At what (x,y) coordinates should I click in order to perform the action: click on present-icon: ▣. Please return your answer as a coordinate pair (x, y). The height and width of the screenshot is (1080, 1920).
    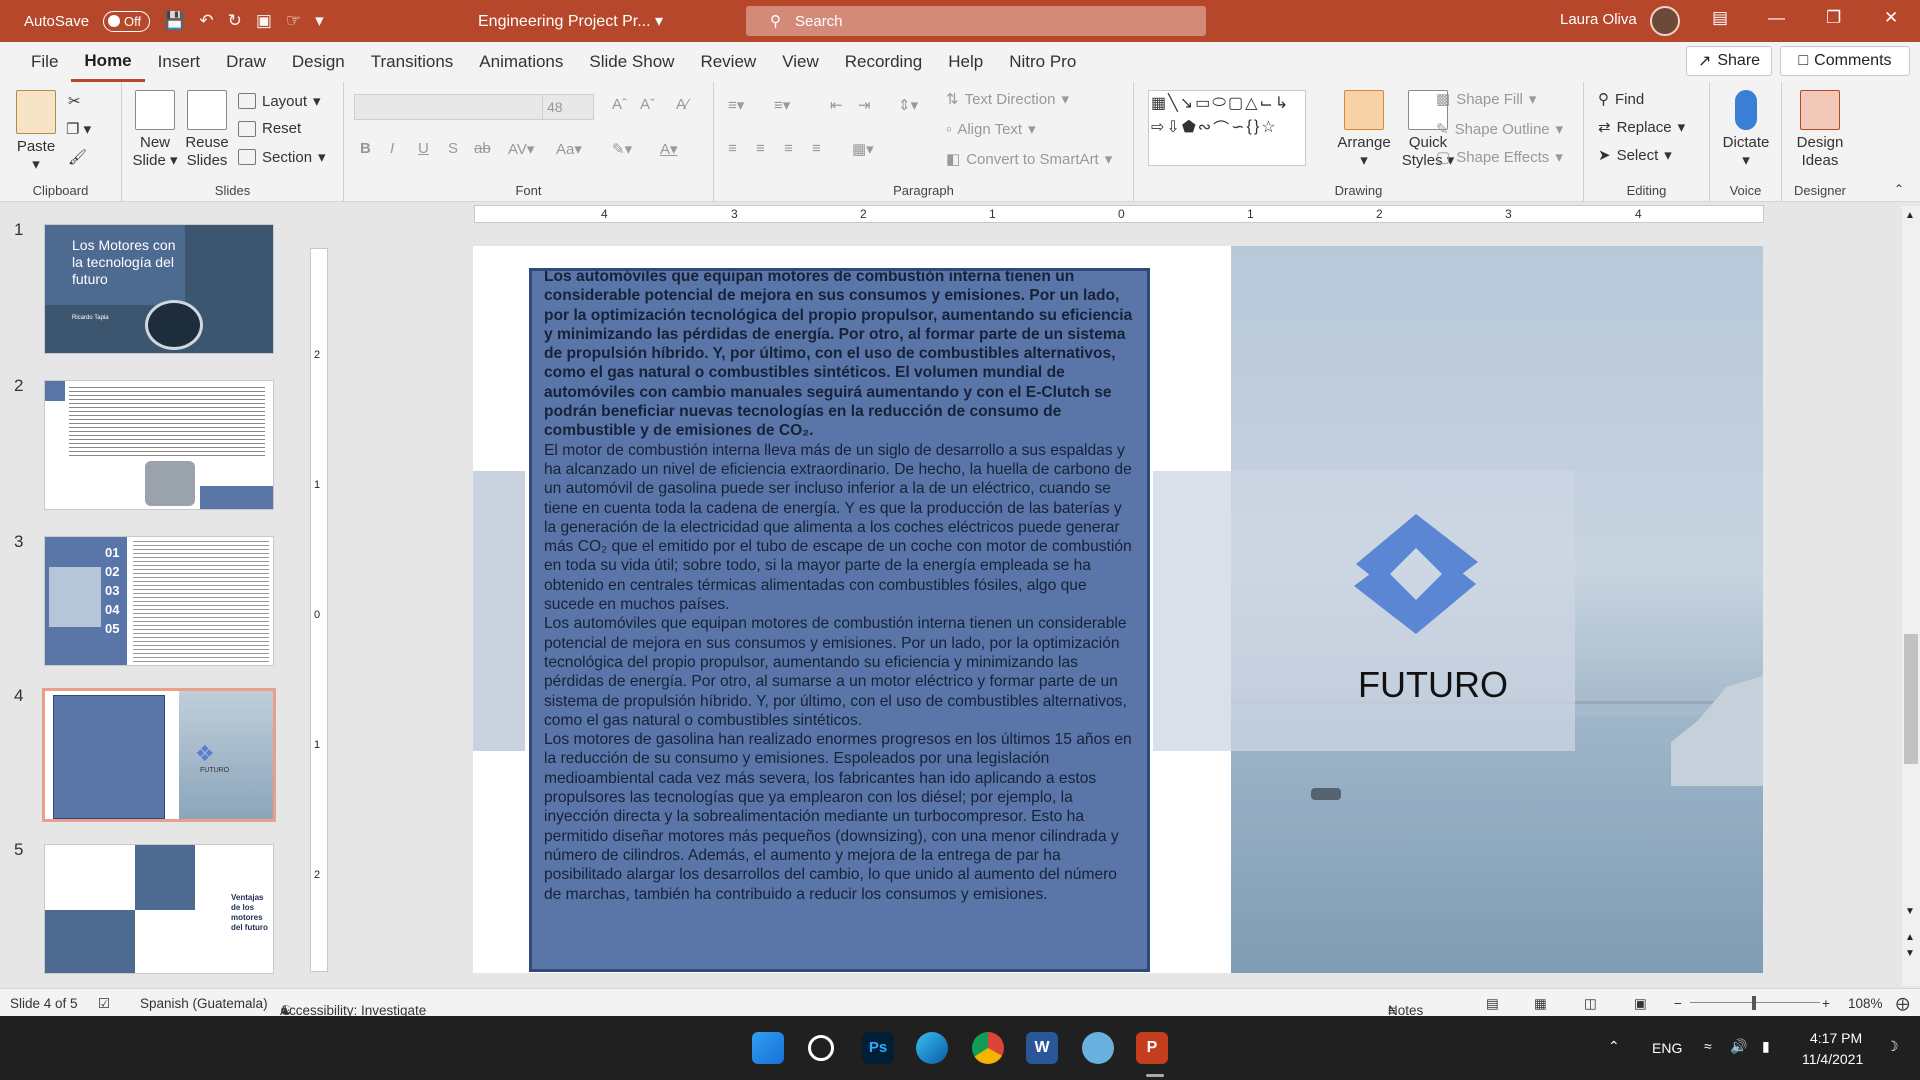
    Looking at the image, I should click on (264, 21).